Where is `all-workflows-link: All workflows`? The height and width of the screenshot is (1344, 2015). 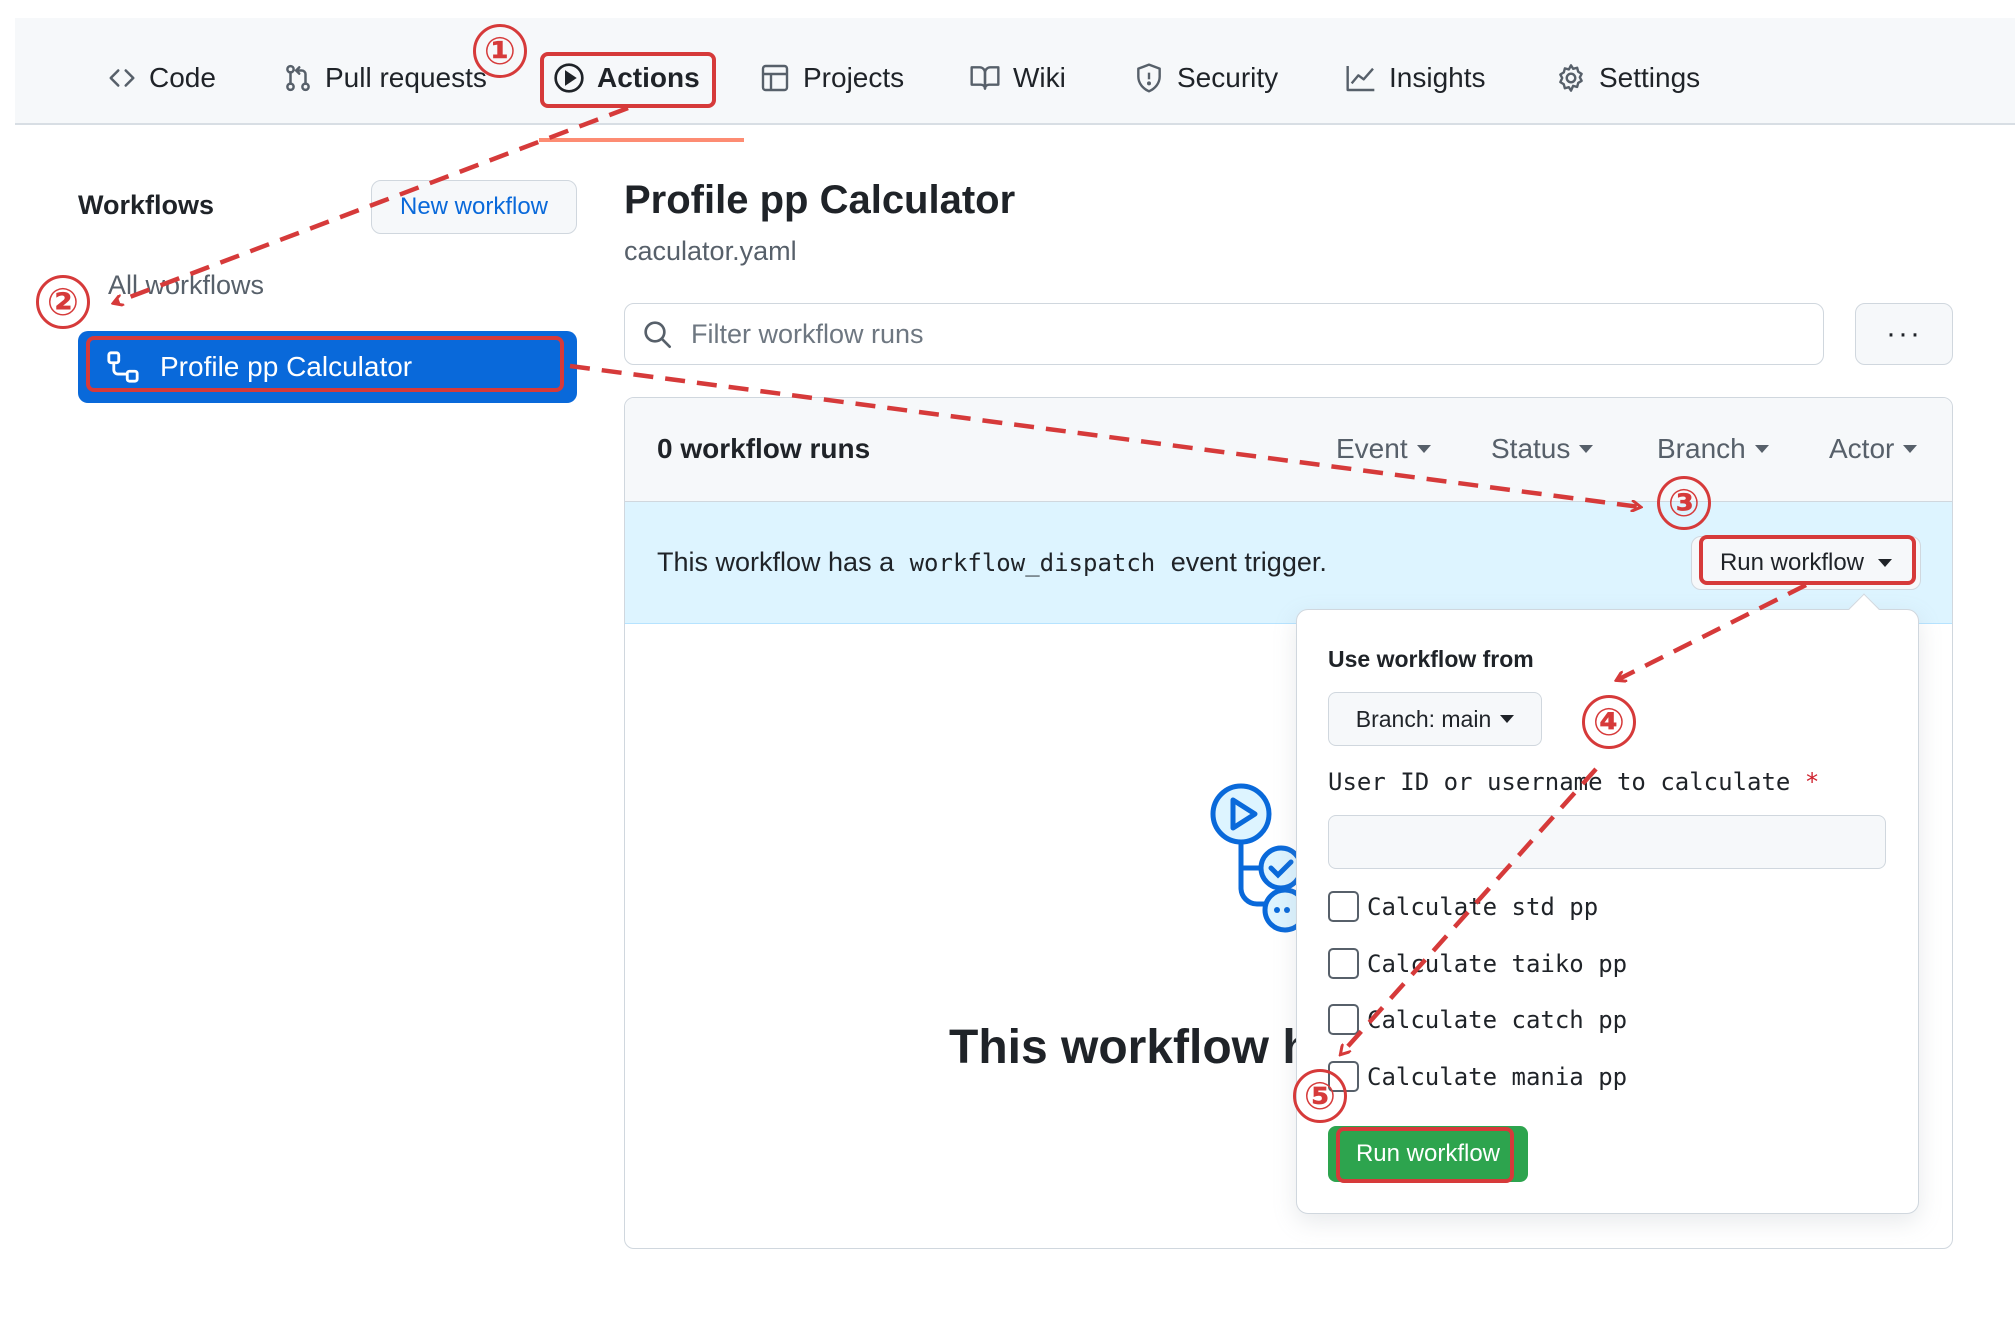 all-workflows-link: All workflows is located at coordinates (186, 285).